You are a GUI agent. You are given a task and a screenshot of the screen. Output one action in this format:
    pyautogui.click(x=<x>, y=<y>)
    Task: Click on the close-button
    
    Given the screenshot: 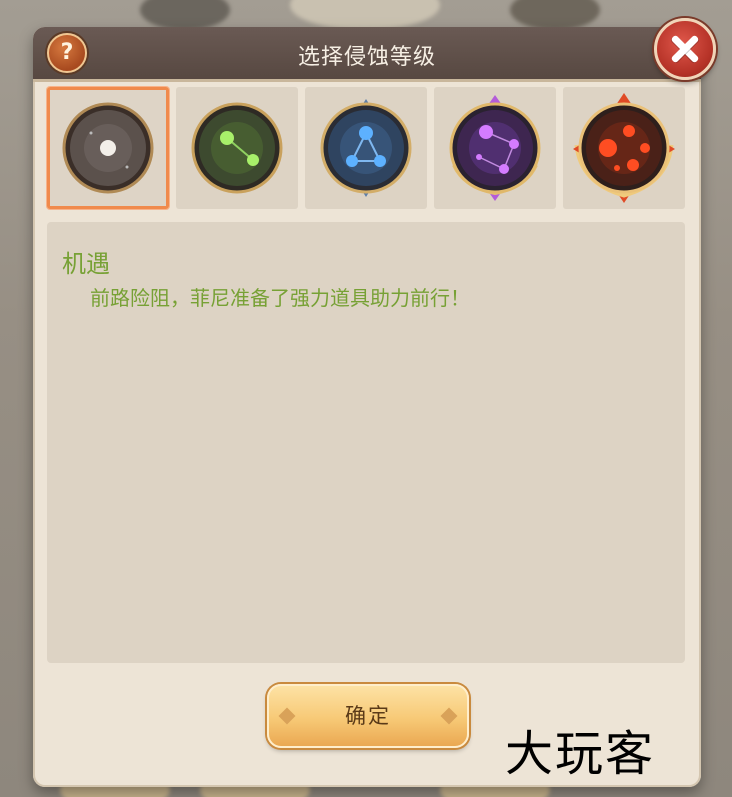 What is the action you would take?
    pyautogui.click(x=685, y=49)
    